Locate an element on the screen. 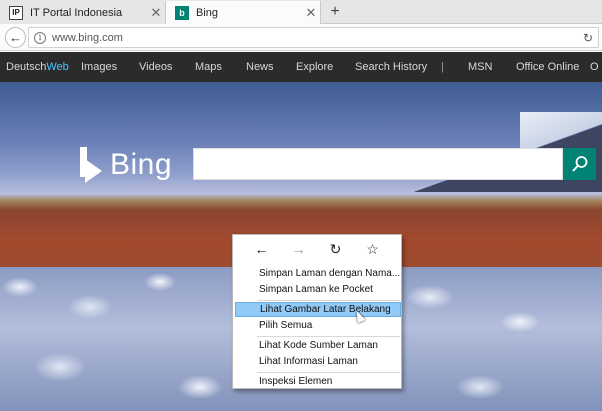  tab-title: IT Portal Indonesia is located at coordinates (76, 12).